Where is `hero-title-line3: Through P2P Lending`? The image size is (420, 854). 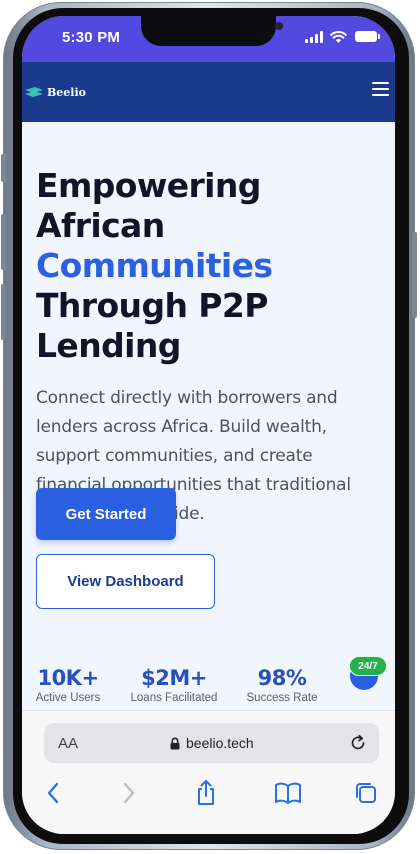 hero-title-line3: Through P2P Lending is located at coordinates (152, 325).